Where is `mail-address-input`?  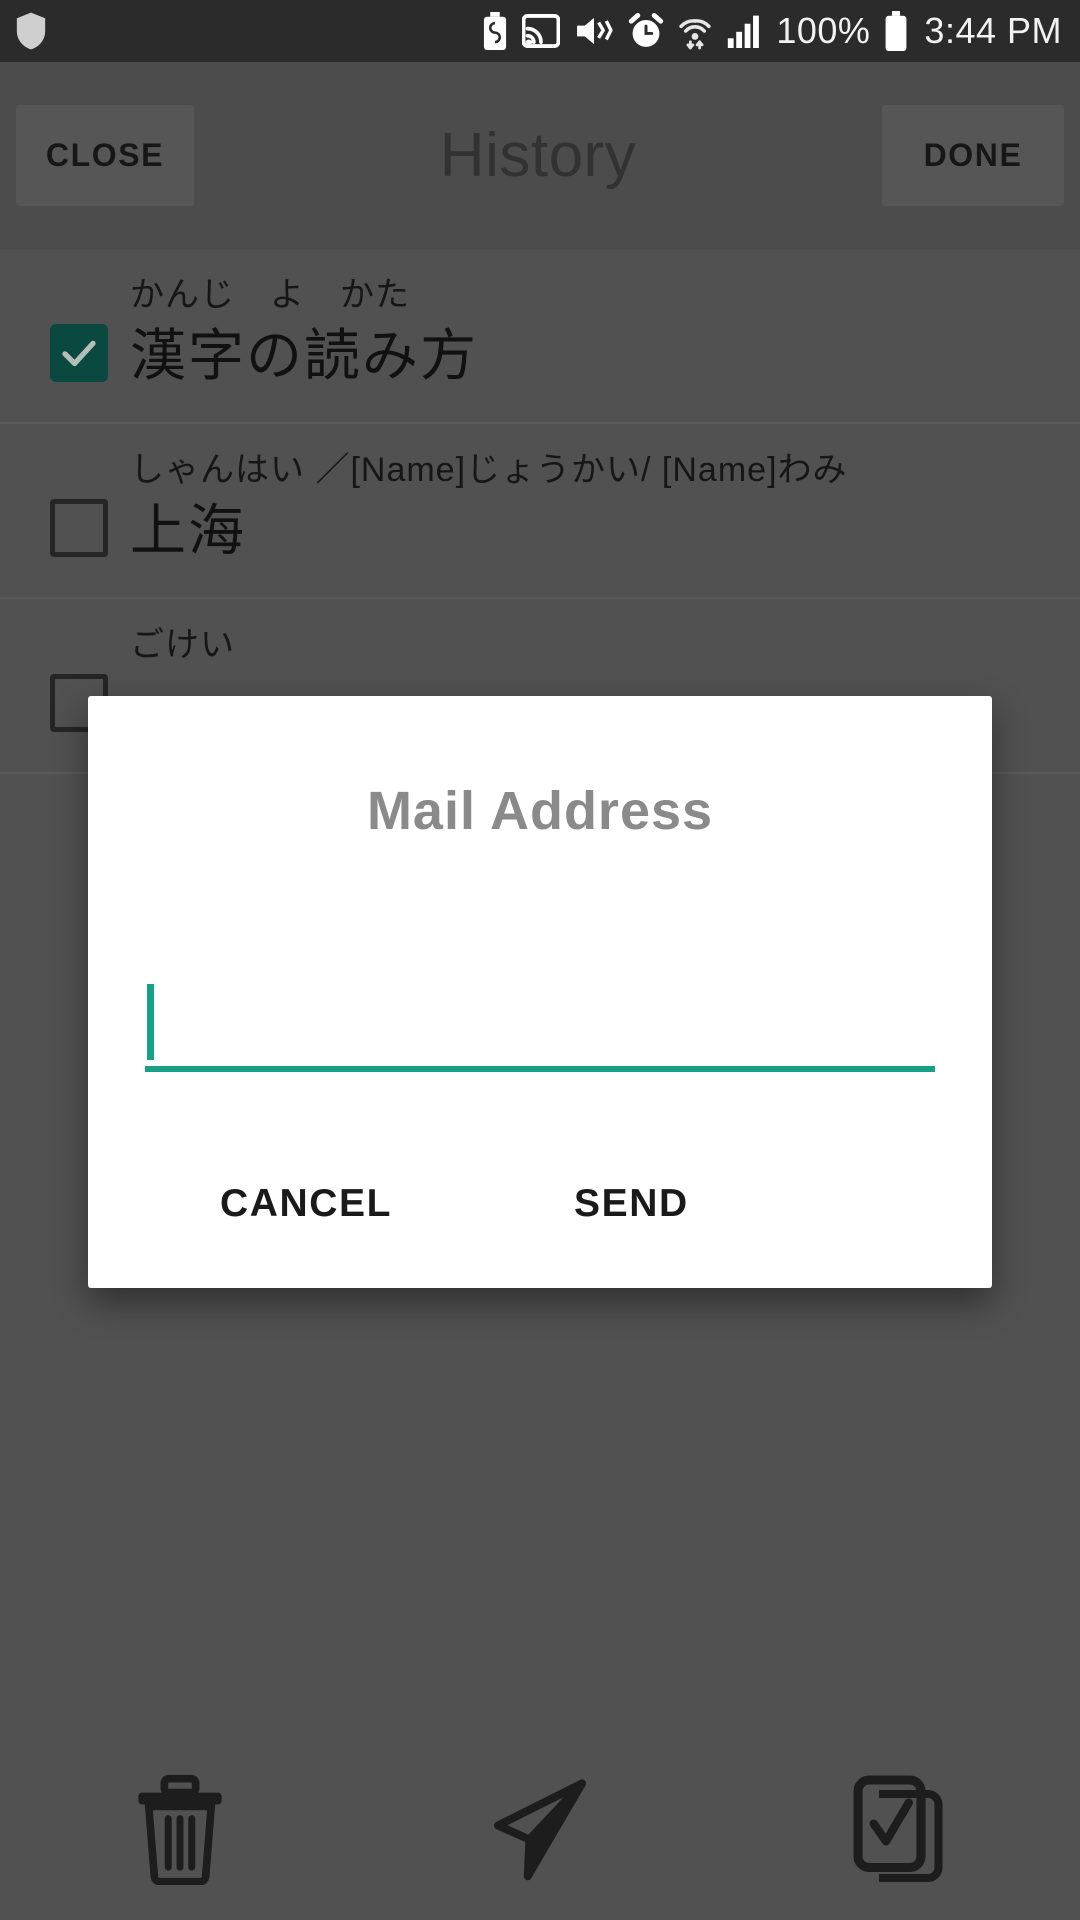 mail-address-input is located at coordinates (540, 1018).